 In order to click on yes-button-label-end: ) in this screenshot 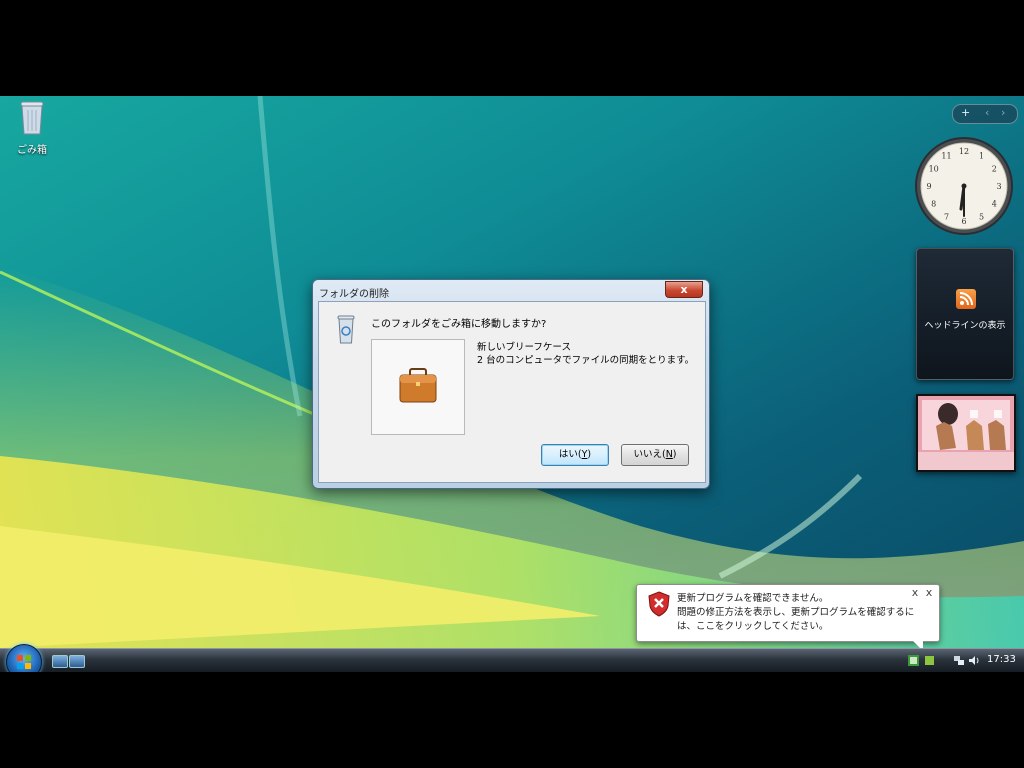, I will do `click(589, 454)`.